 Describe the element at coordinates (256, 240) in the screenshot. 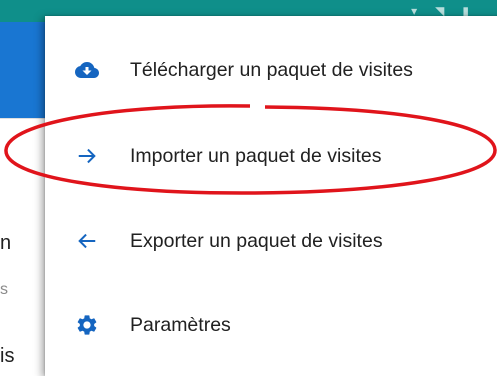

I see `menu-item-label: Exporter un paquet de visites` at that location.